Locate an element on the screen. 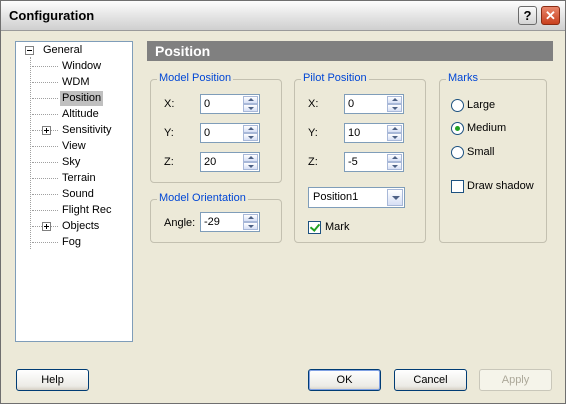 This screenshot has height=404, width=566. help-title-button: ? is located at coordinates (527, 15).